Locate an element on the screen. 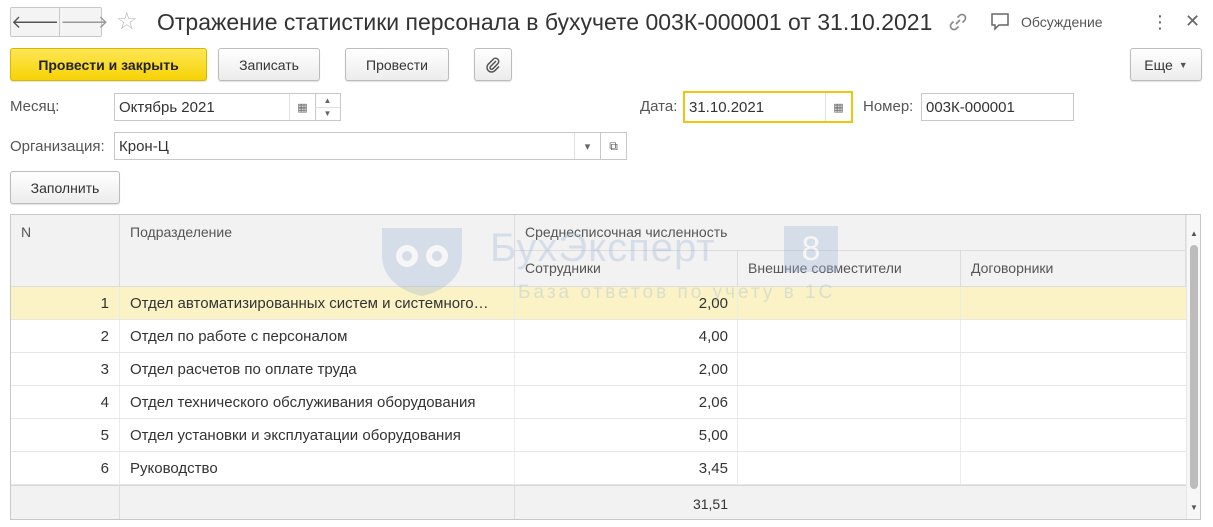  discussion-icon is located at coordinates (1001, 22).